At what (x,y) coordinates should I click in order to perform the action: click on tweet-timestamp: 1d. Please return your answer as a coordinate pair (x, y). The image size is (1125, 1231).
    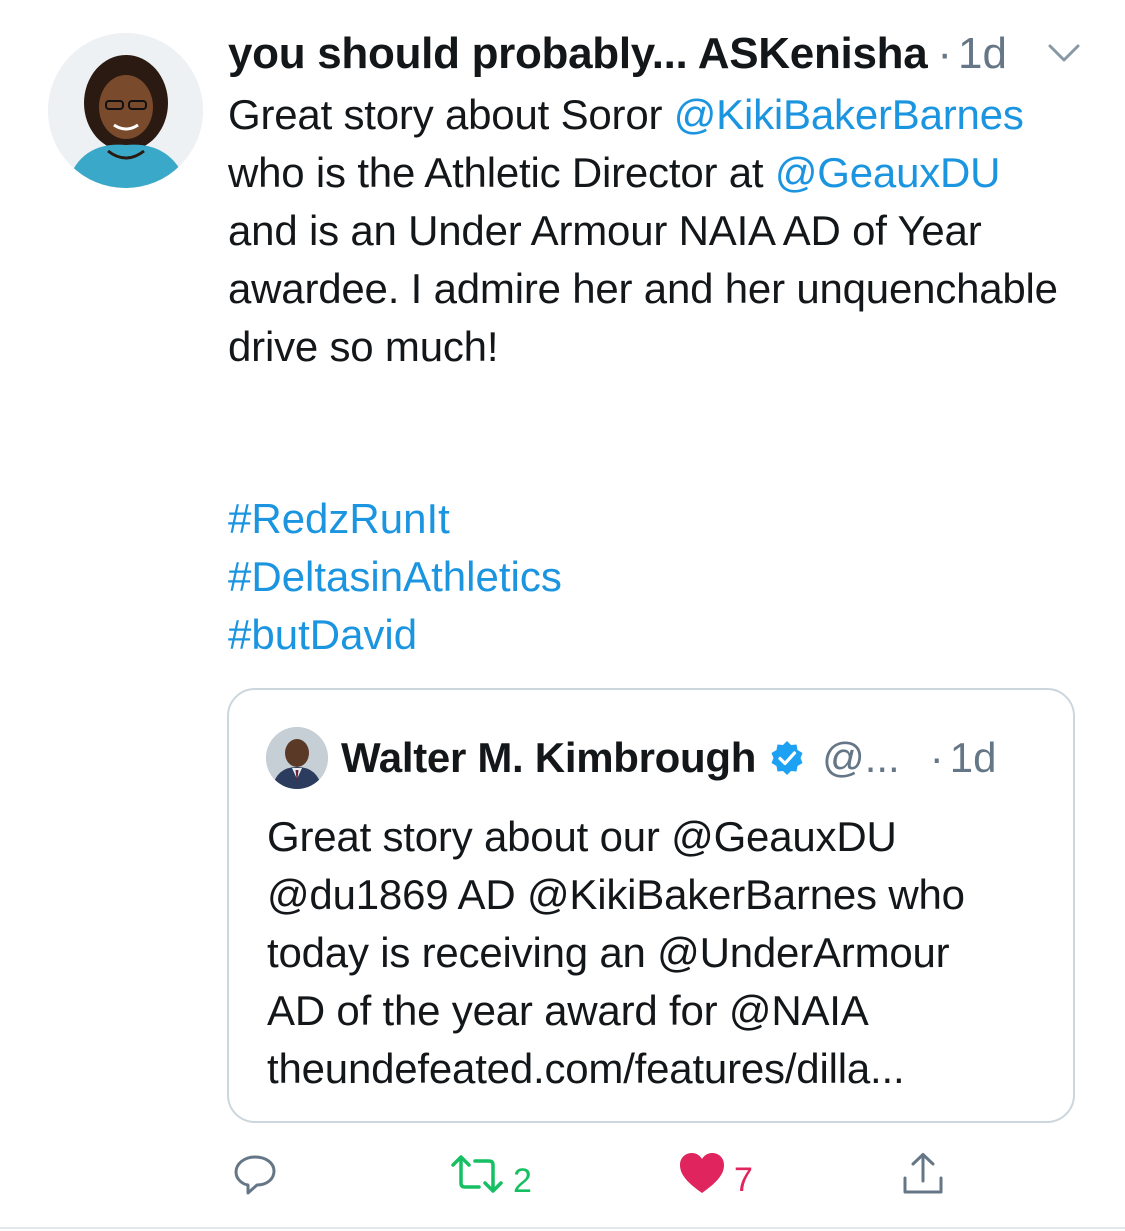
    Looking at the image, I should click on (982, 54).